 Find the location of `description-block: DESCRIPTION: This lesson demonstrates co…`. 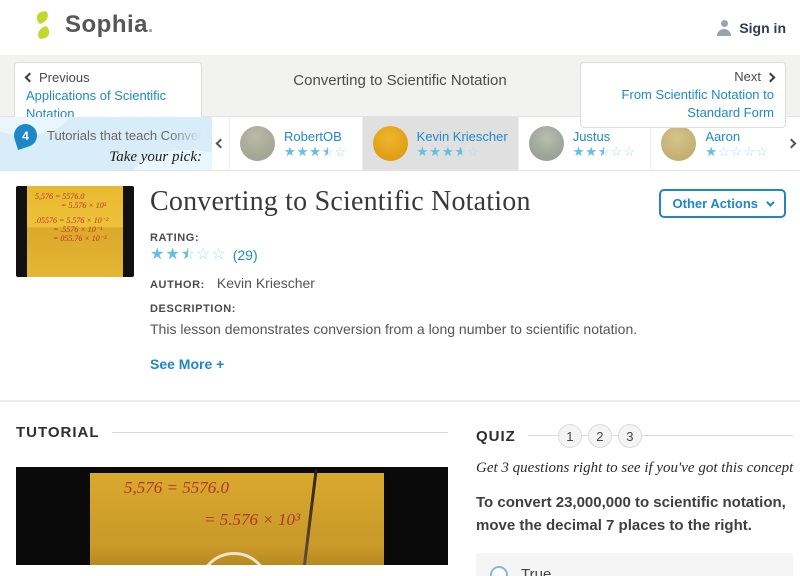

description-block: DESCRIPTION: This lesson demonstrates co… is located at coordinates (468, 321).